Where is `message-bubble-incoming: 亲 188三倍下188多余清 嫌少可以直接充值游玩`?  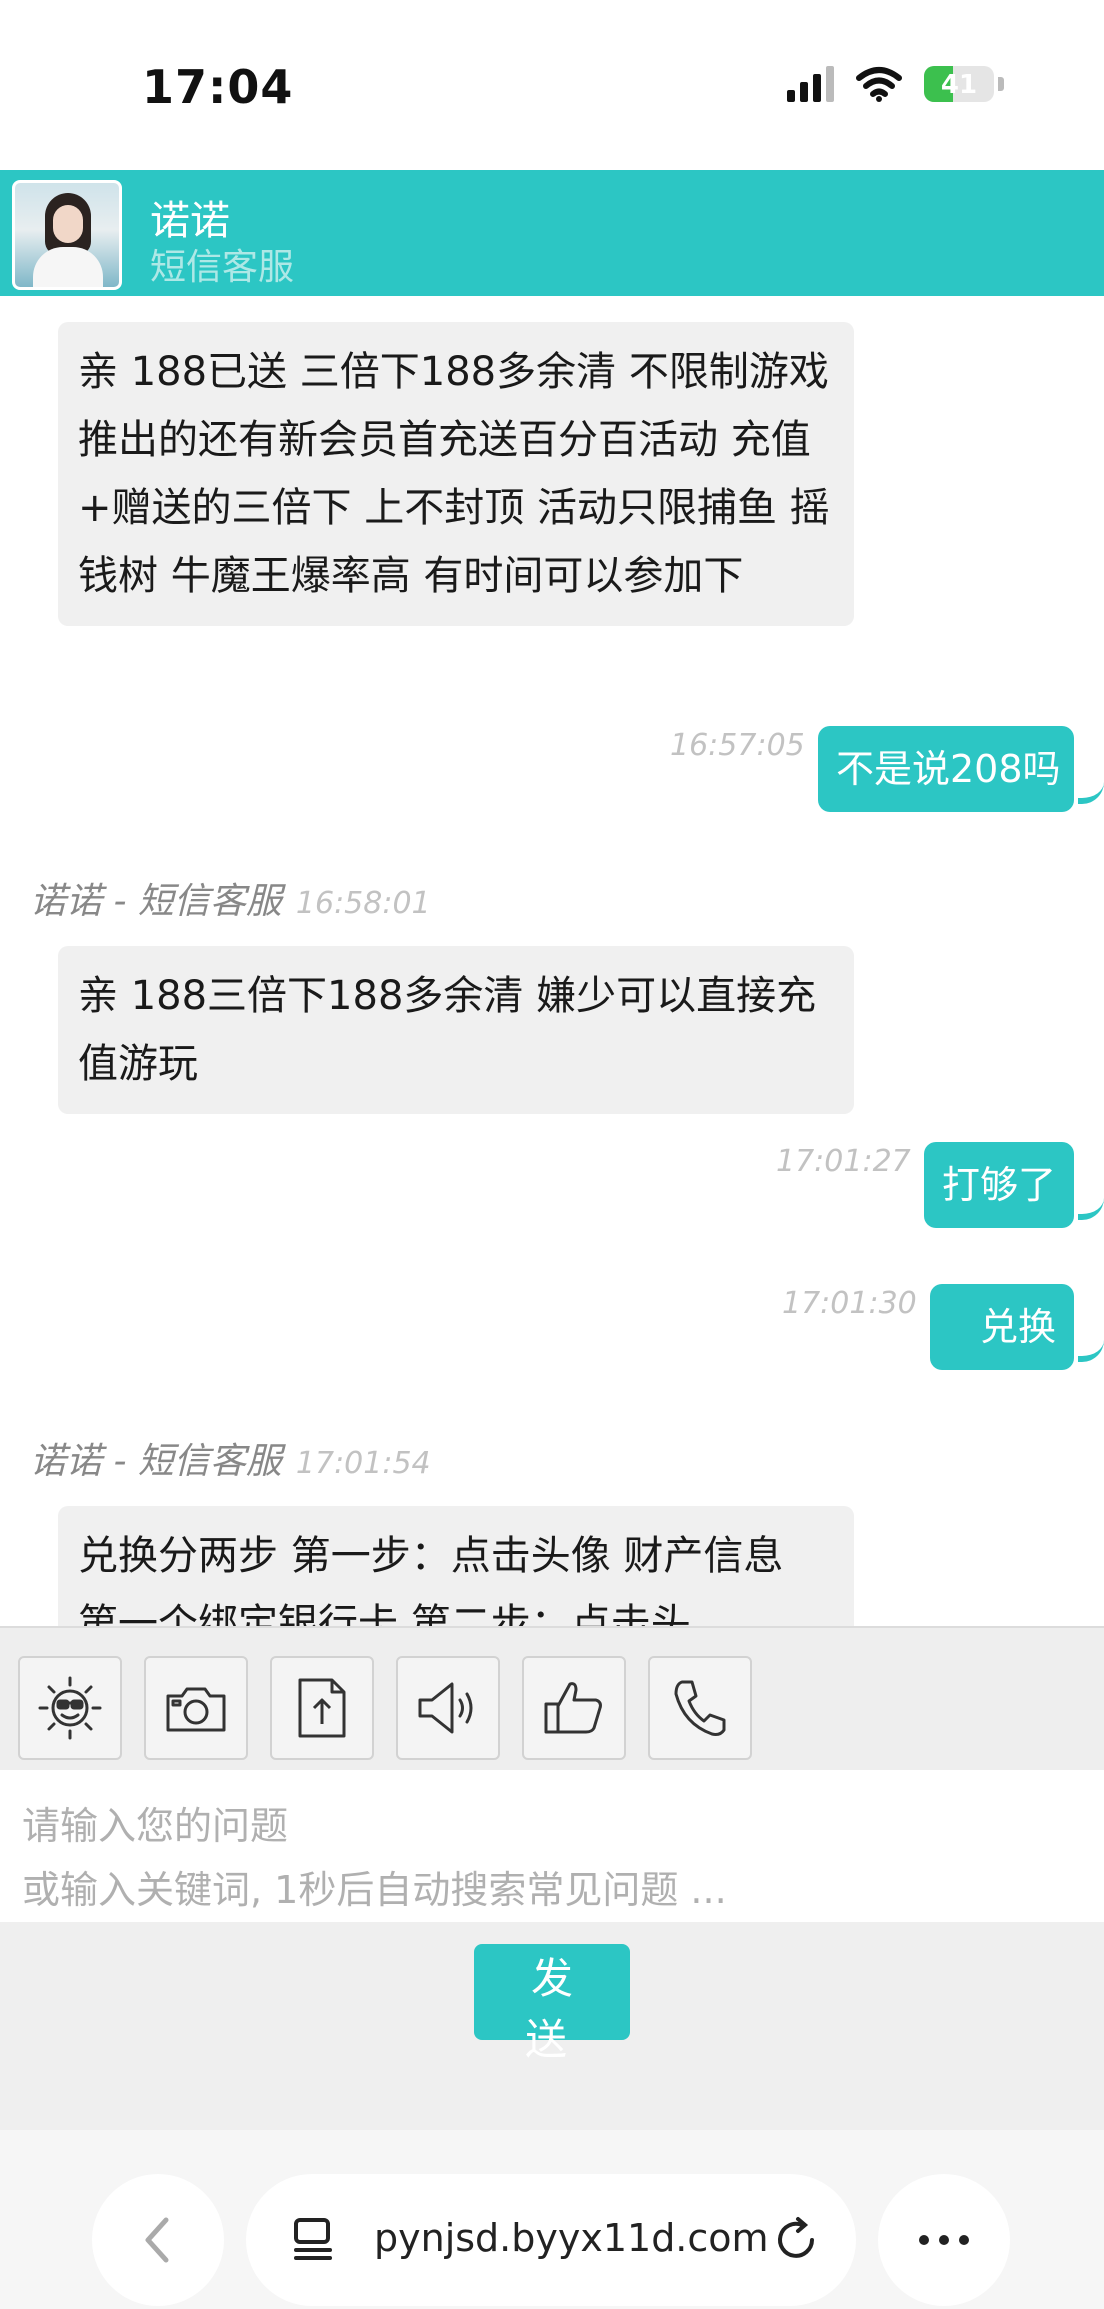
message-bubble-incoming: 亲 188三倍下188多余清 嫌少可以直接充值游玩 is located at coordinates (456, 1030).